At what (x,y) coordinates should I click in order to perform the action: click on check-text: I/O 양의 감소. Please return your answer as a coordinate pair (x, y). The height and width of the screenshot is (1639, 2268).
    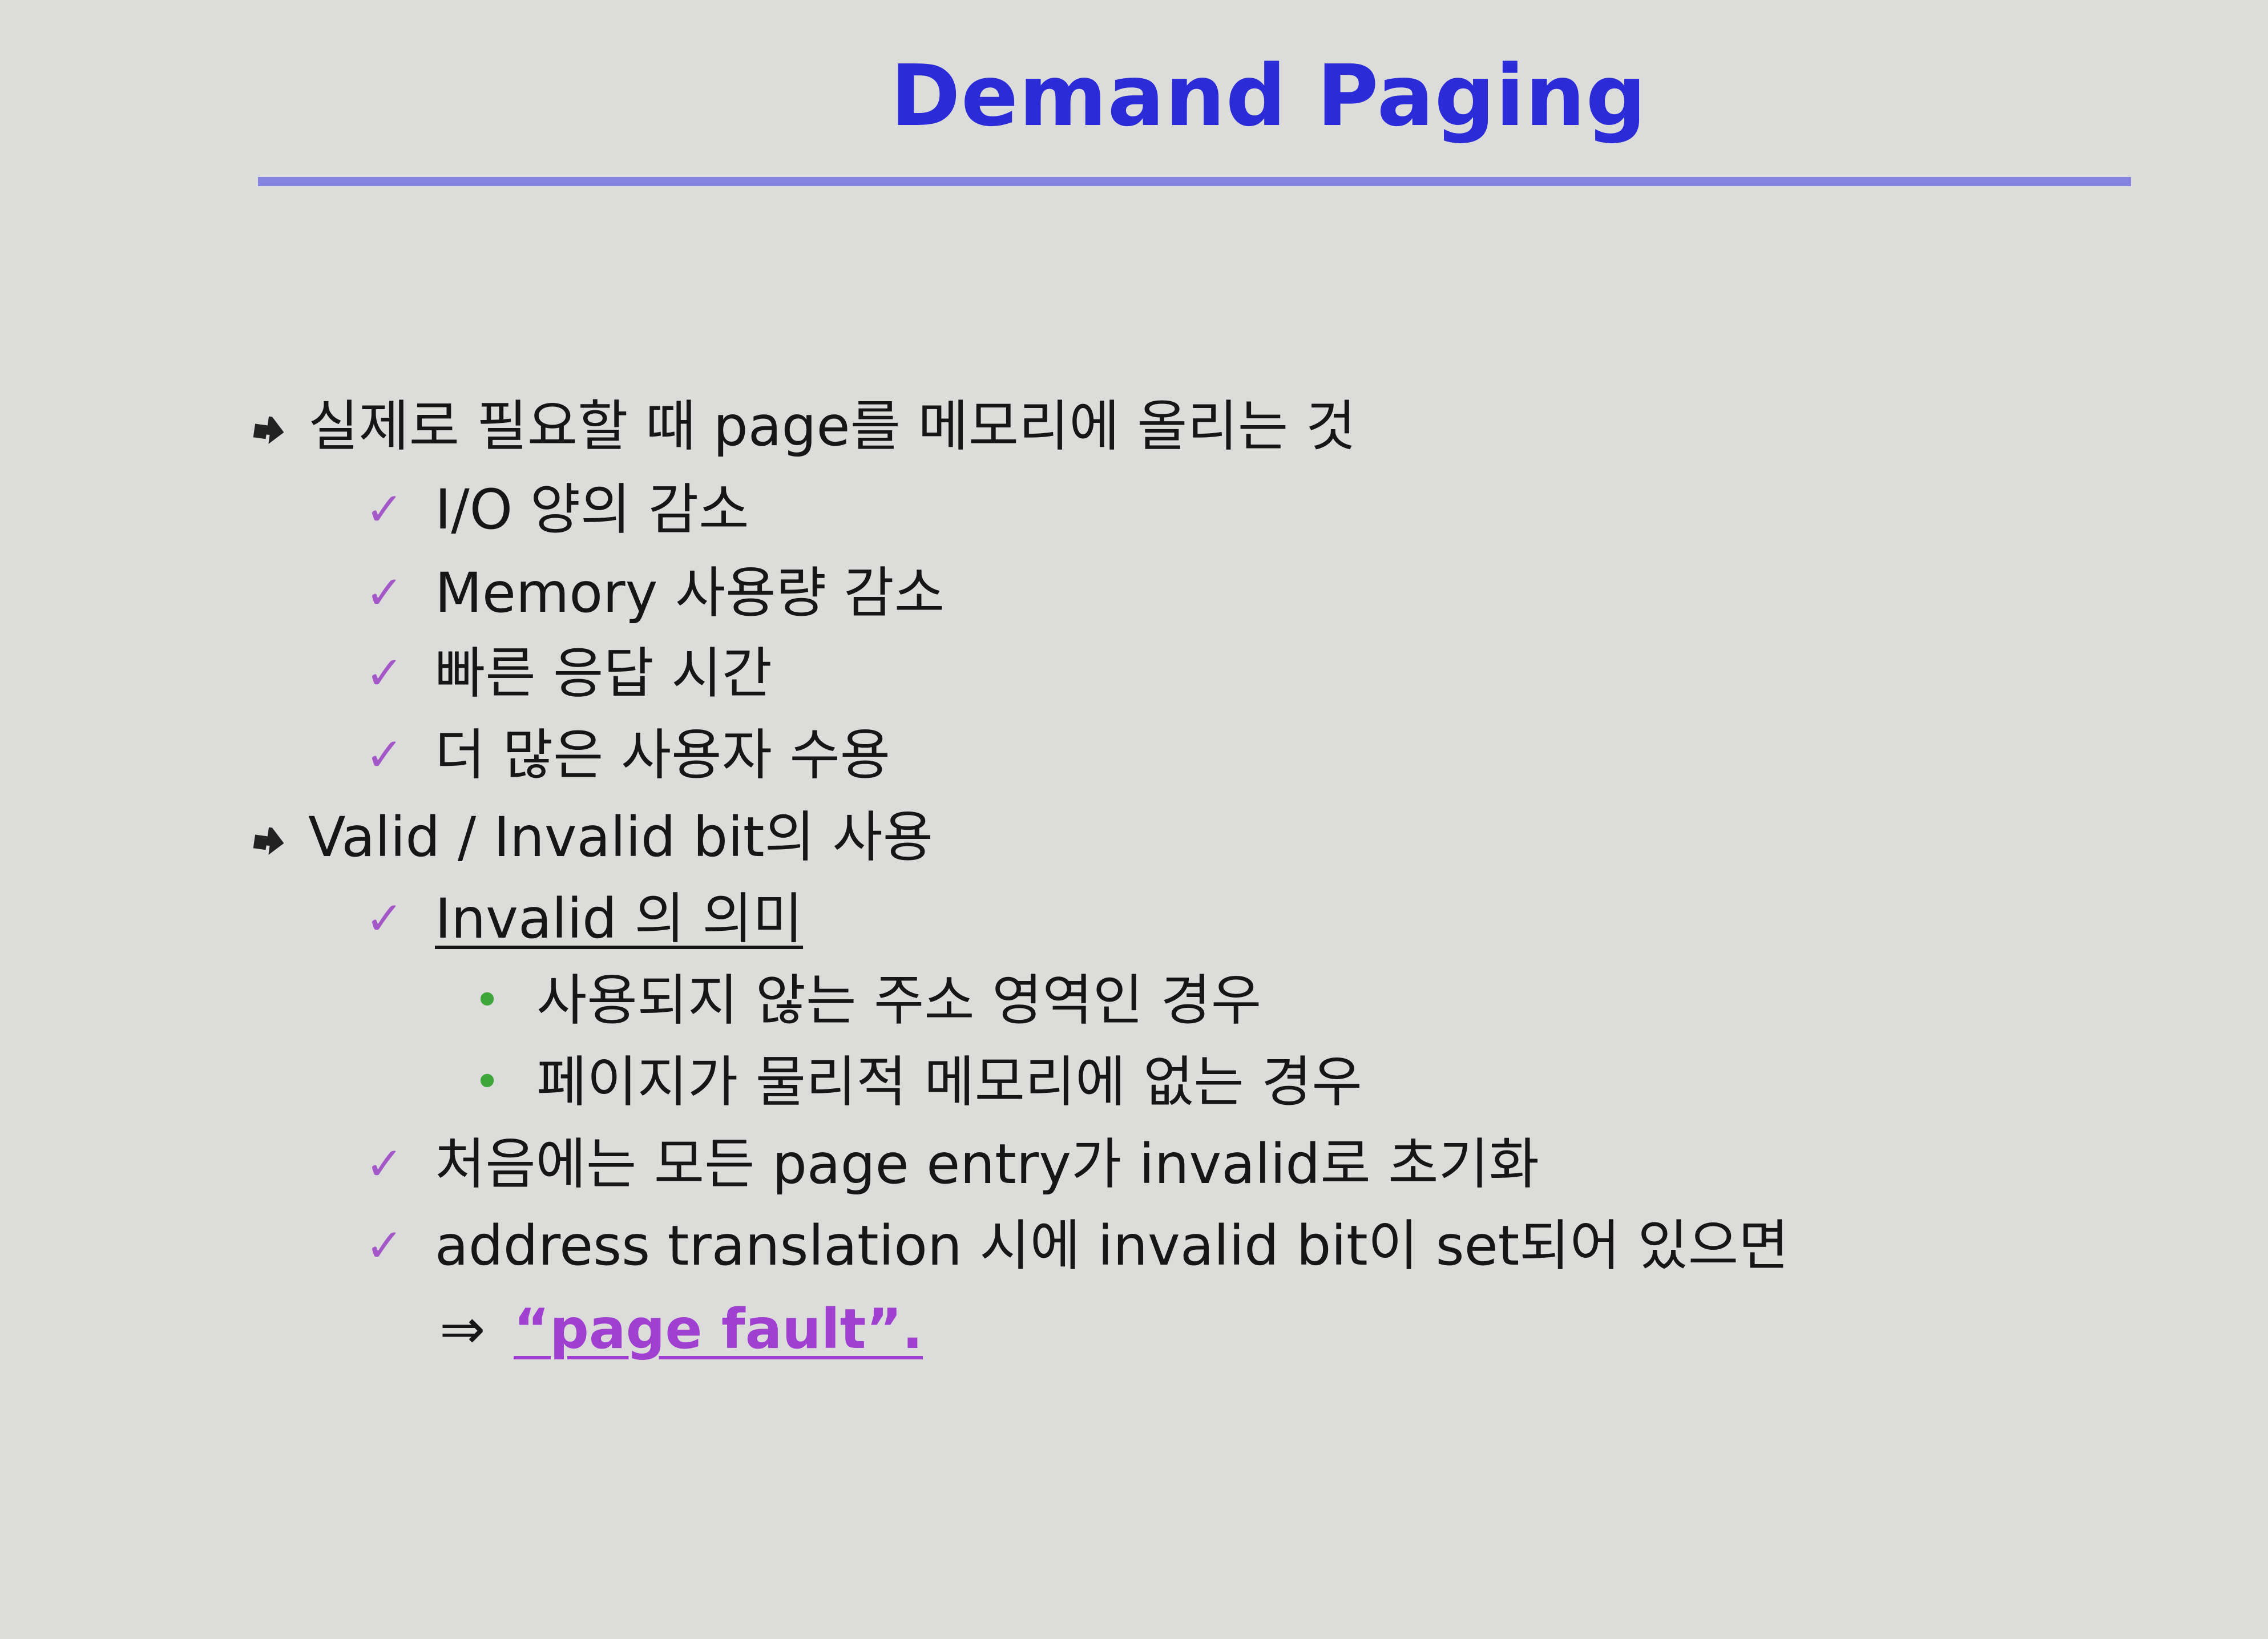
    Looking at the image, I should click on (592, 510).